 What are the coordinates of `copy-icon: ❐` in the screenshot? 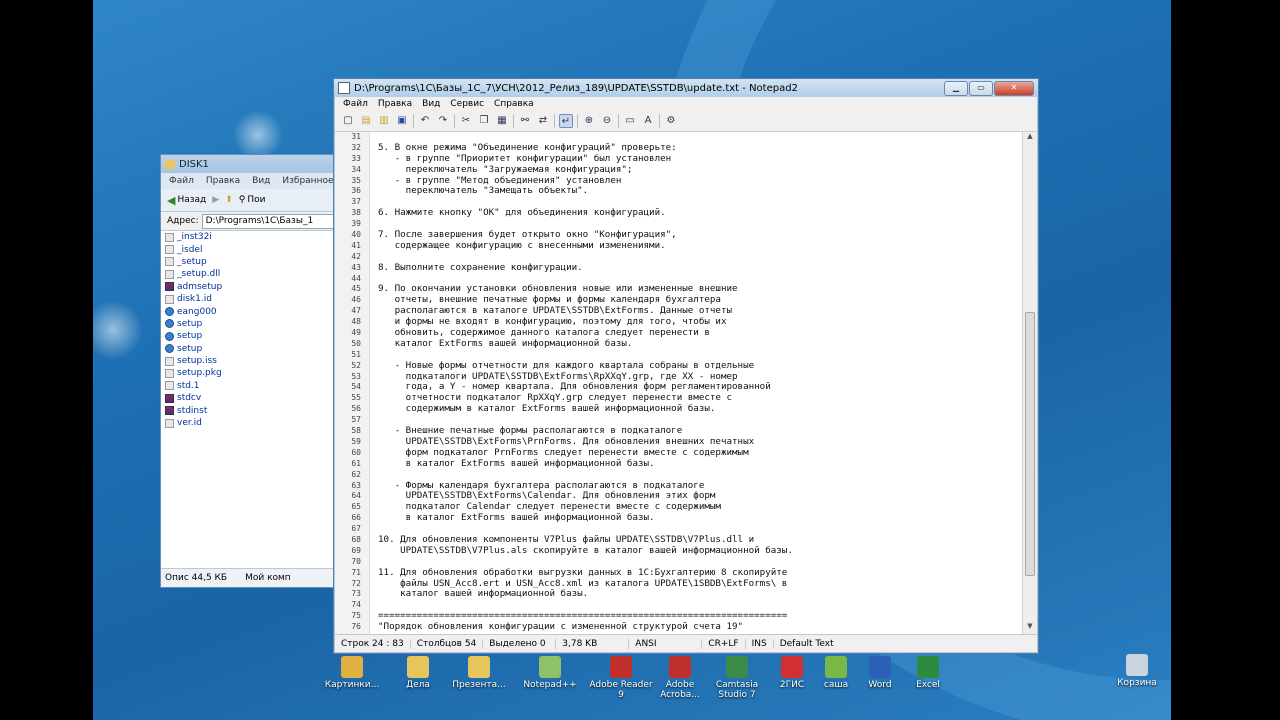 It's located at (484, 121).